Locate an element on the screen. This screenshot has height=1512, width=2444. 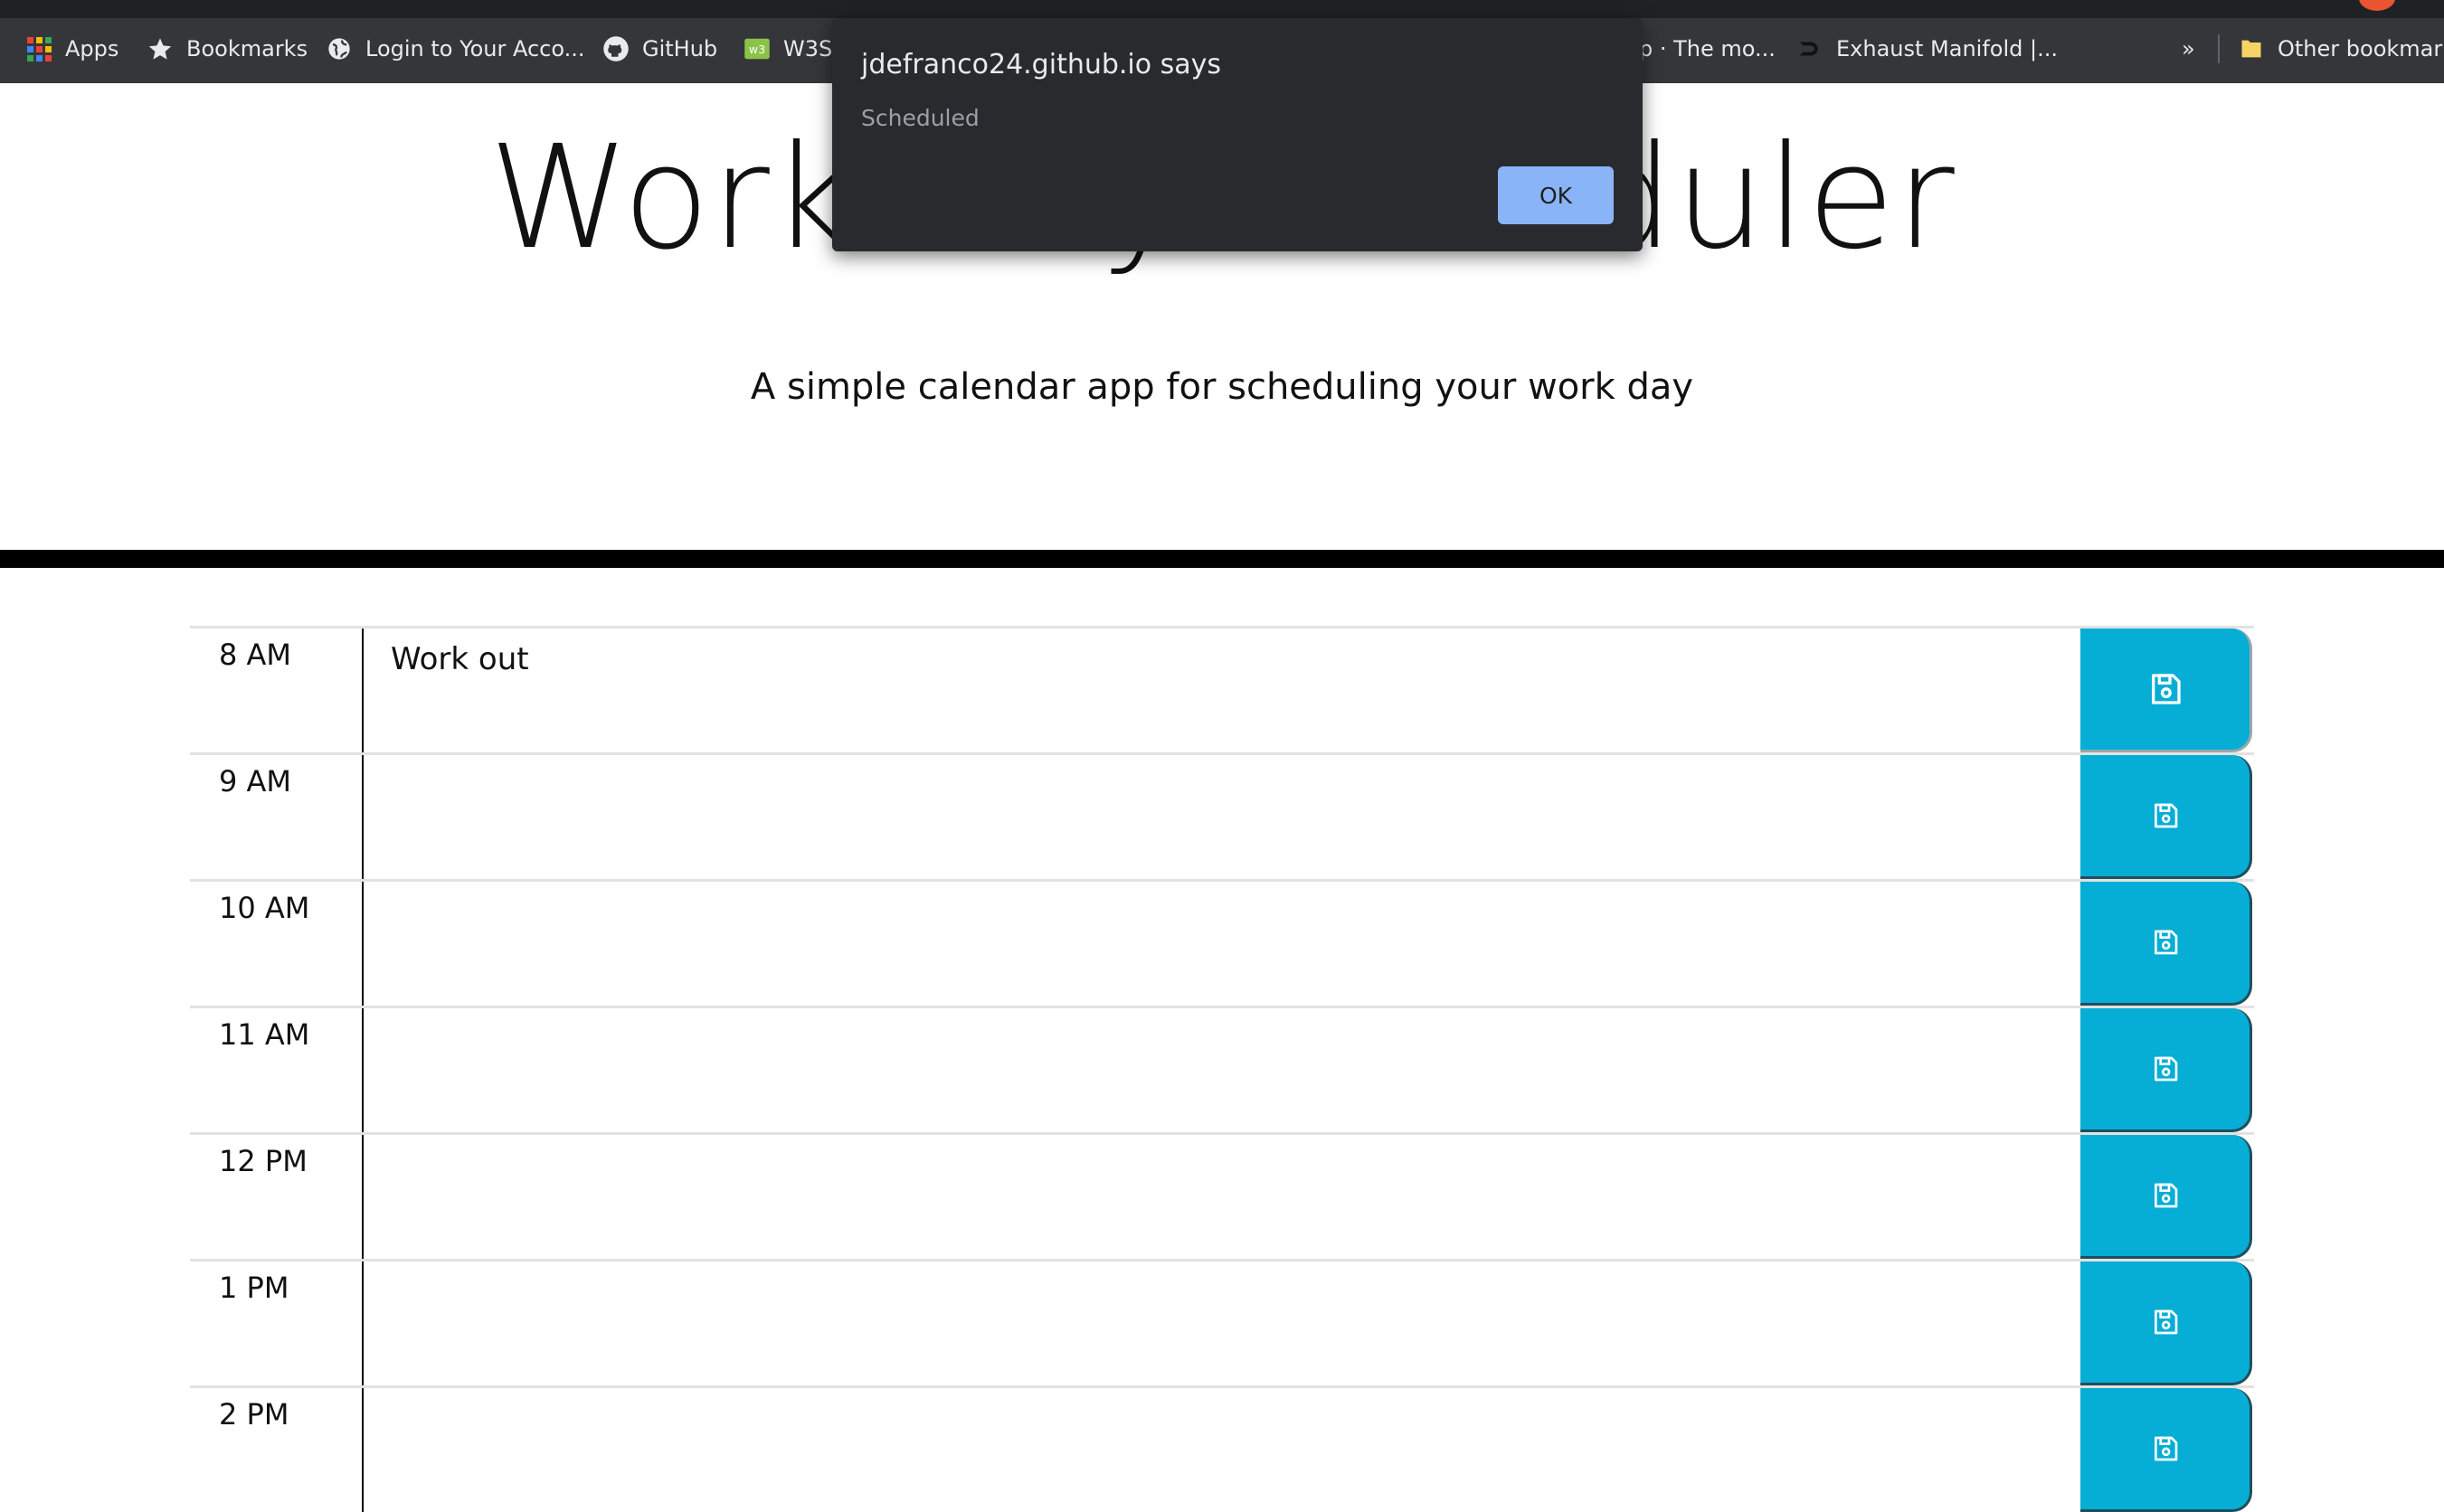
time-block-2pm: 2 PM is located at coordinates (1222, 1448).